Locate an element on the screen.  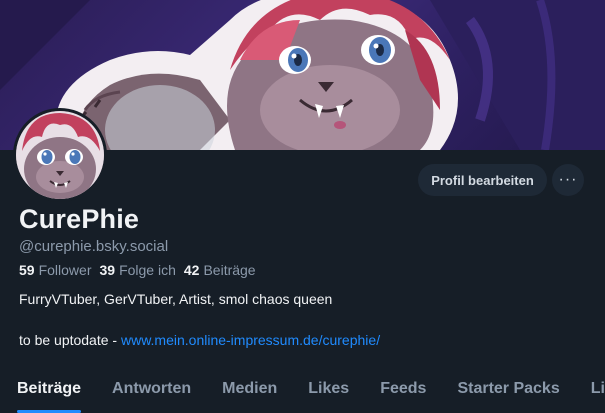
avatar is located at coordinates (60, 155).